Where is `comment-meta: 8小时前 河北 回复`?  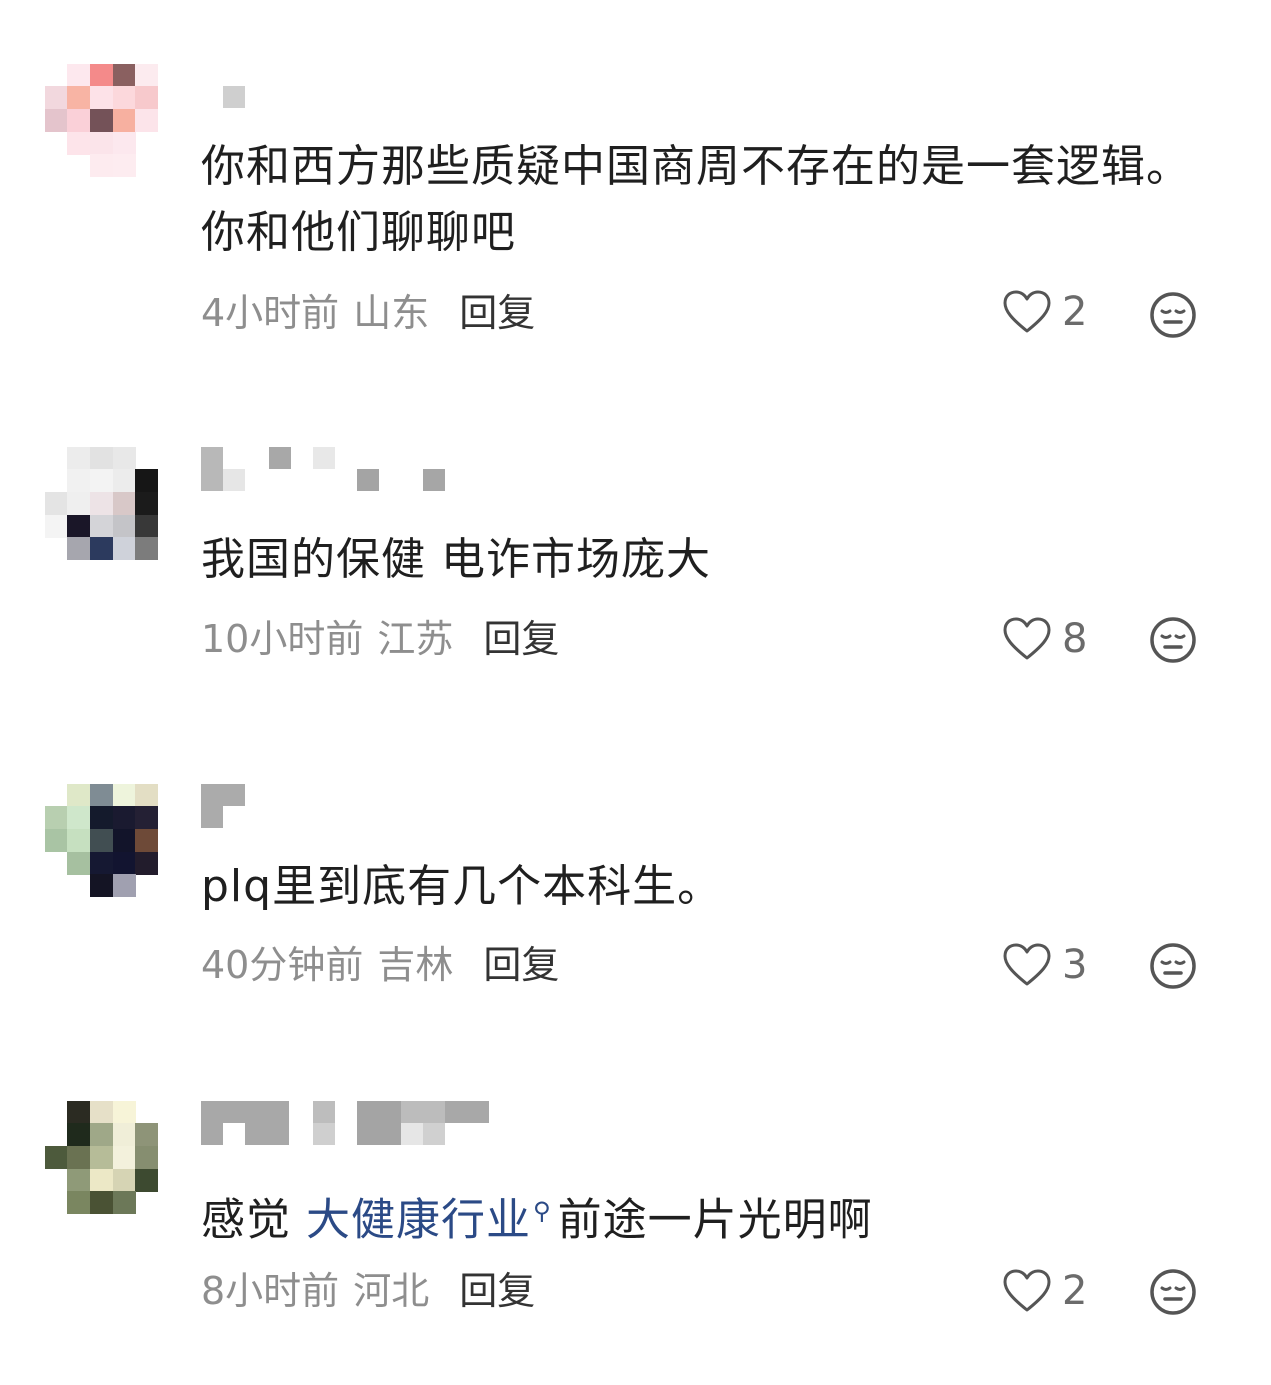 comment-meta: 8小时前 河北 回复 is located at coordinates (368, 1291).